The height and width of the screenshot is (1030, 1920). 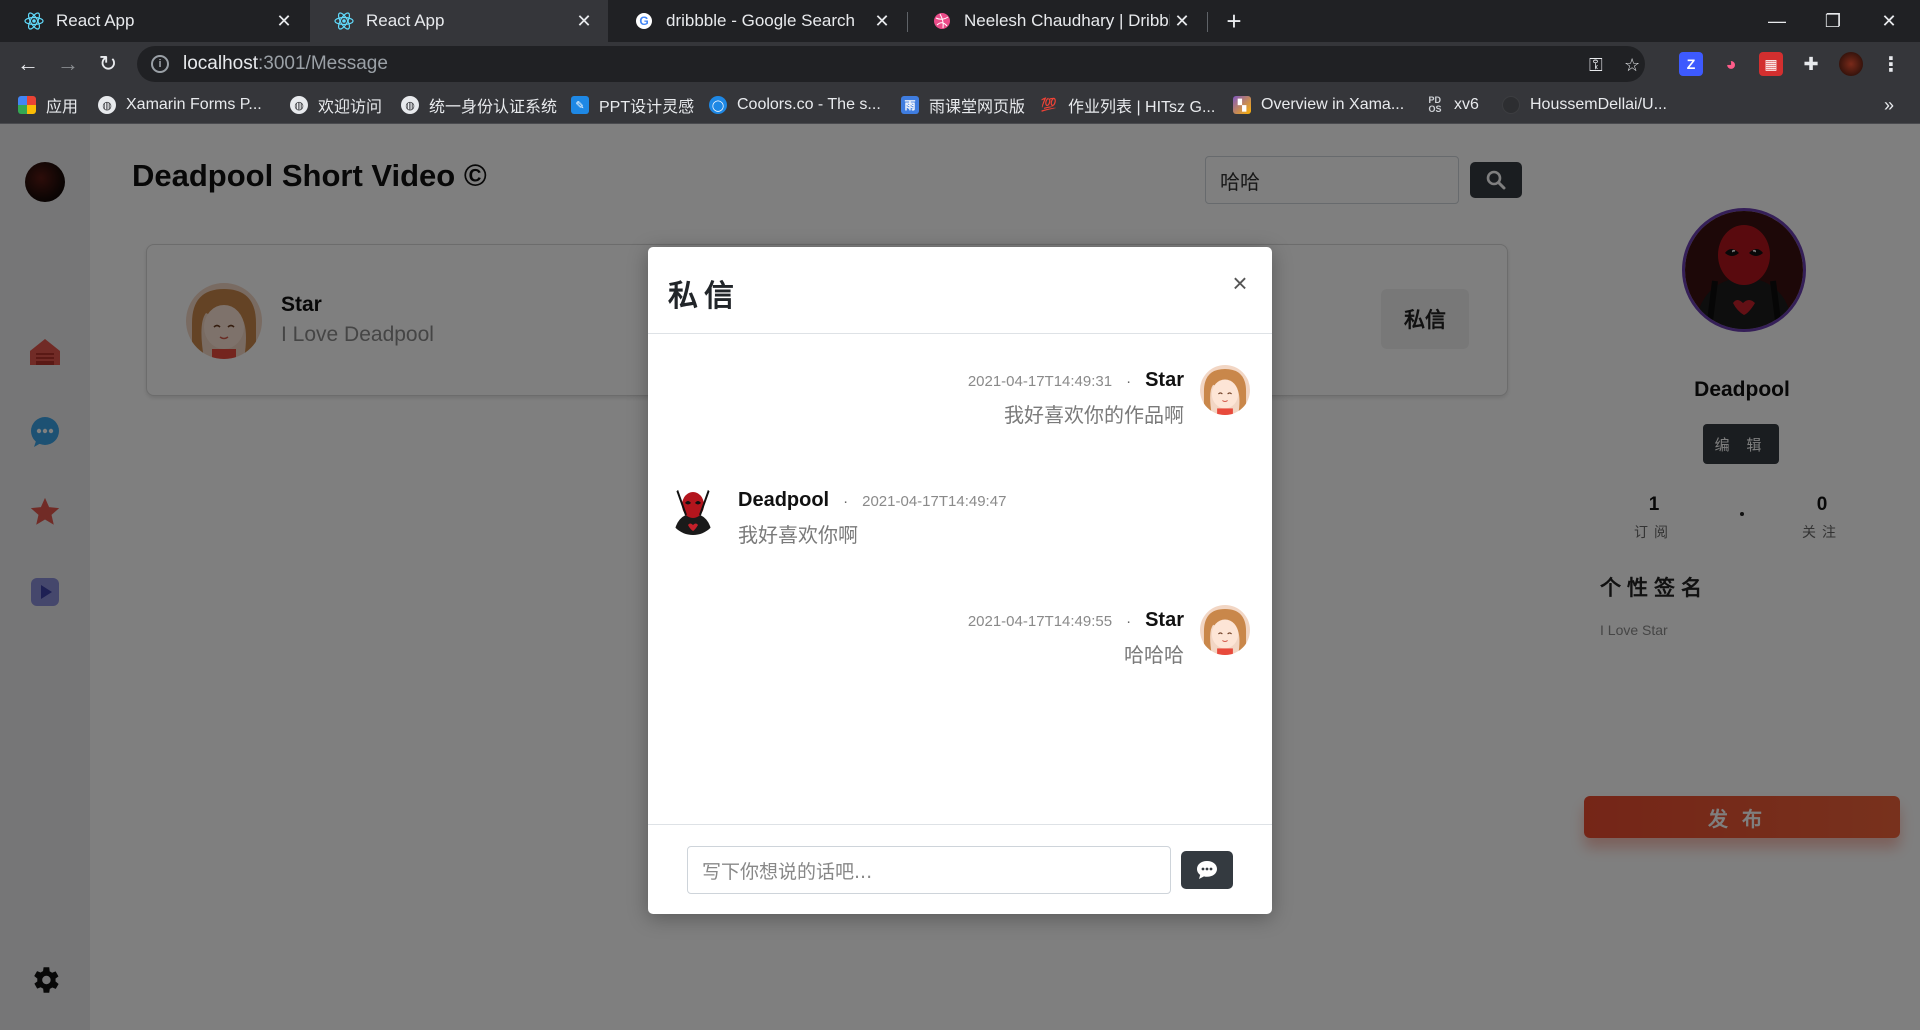 I want to click on message-item: 2021-04-17T14:49:31 · Star 我好喜欢你的作品啊, so click(x=960, y=402).